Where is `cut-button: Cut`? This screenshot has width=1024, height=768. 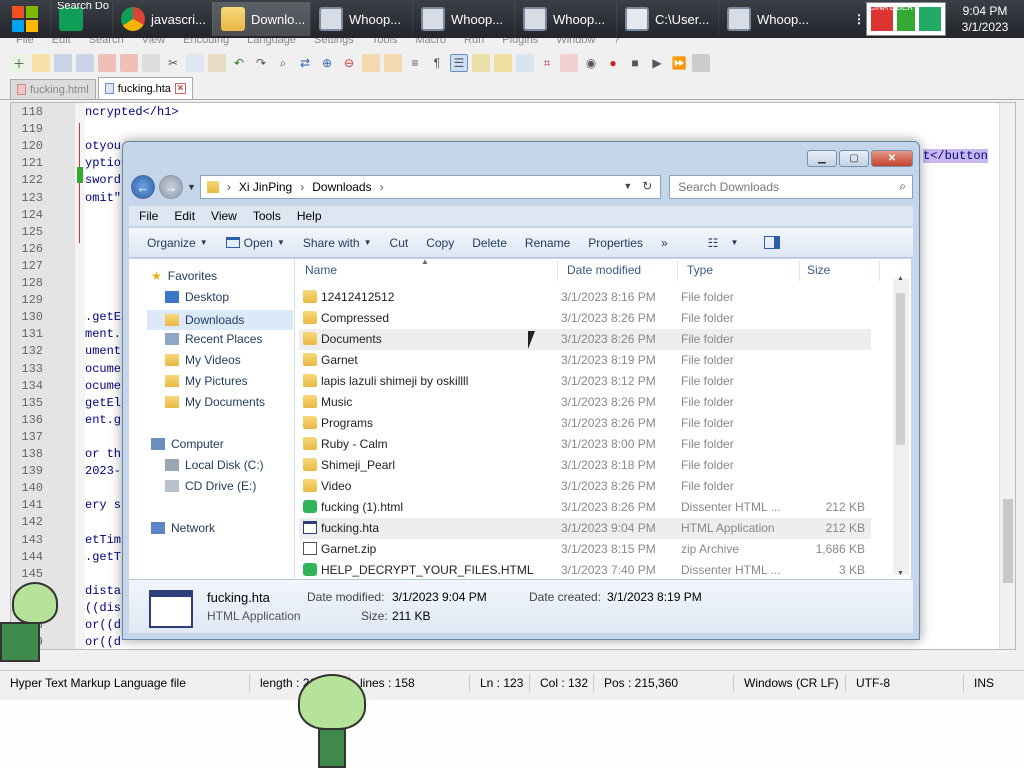
cut-button: Cut is located at coordinates (402, 243).